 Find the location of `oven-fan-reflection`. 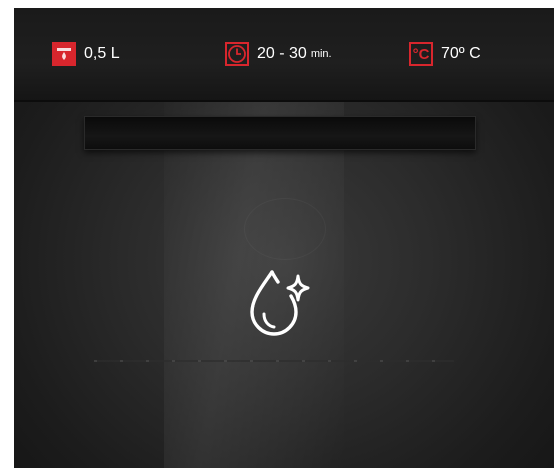

oven-fan-reflection is located at coordinates (285, 229).